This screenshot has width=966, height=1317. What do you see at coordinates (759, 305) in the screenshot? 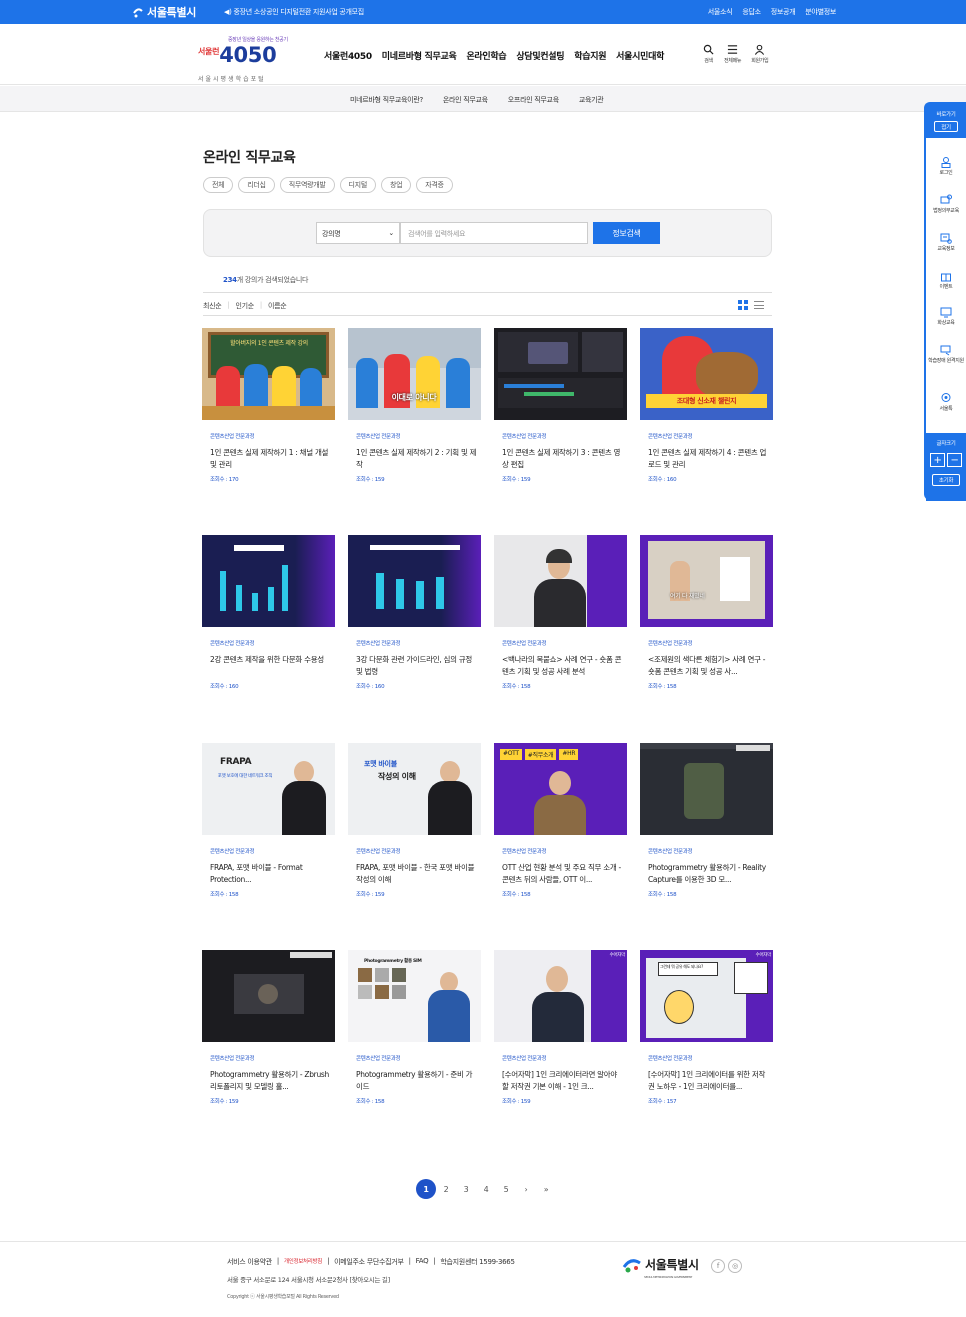
I see `list-view-icon` at bounding box center [759, 305].